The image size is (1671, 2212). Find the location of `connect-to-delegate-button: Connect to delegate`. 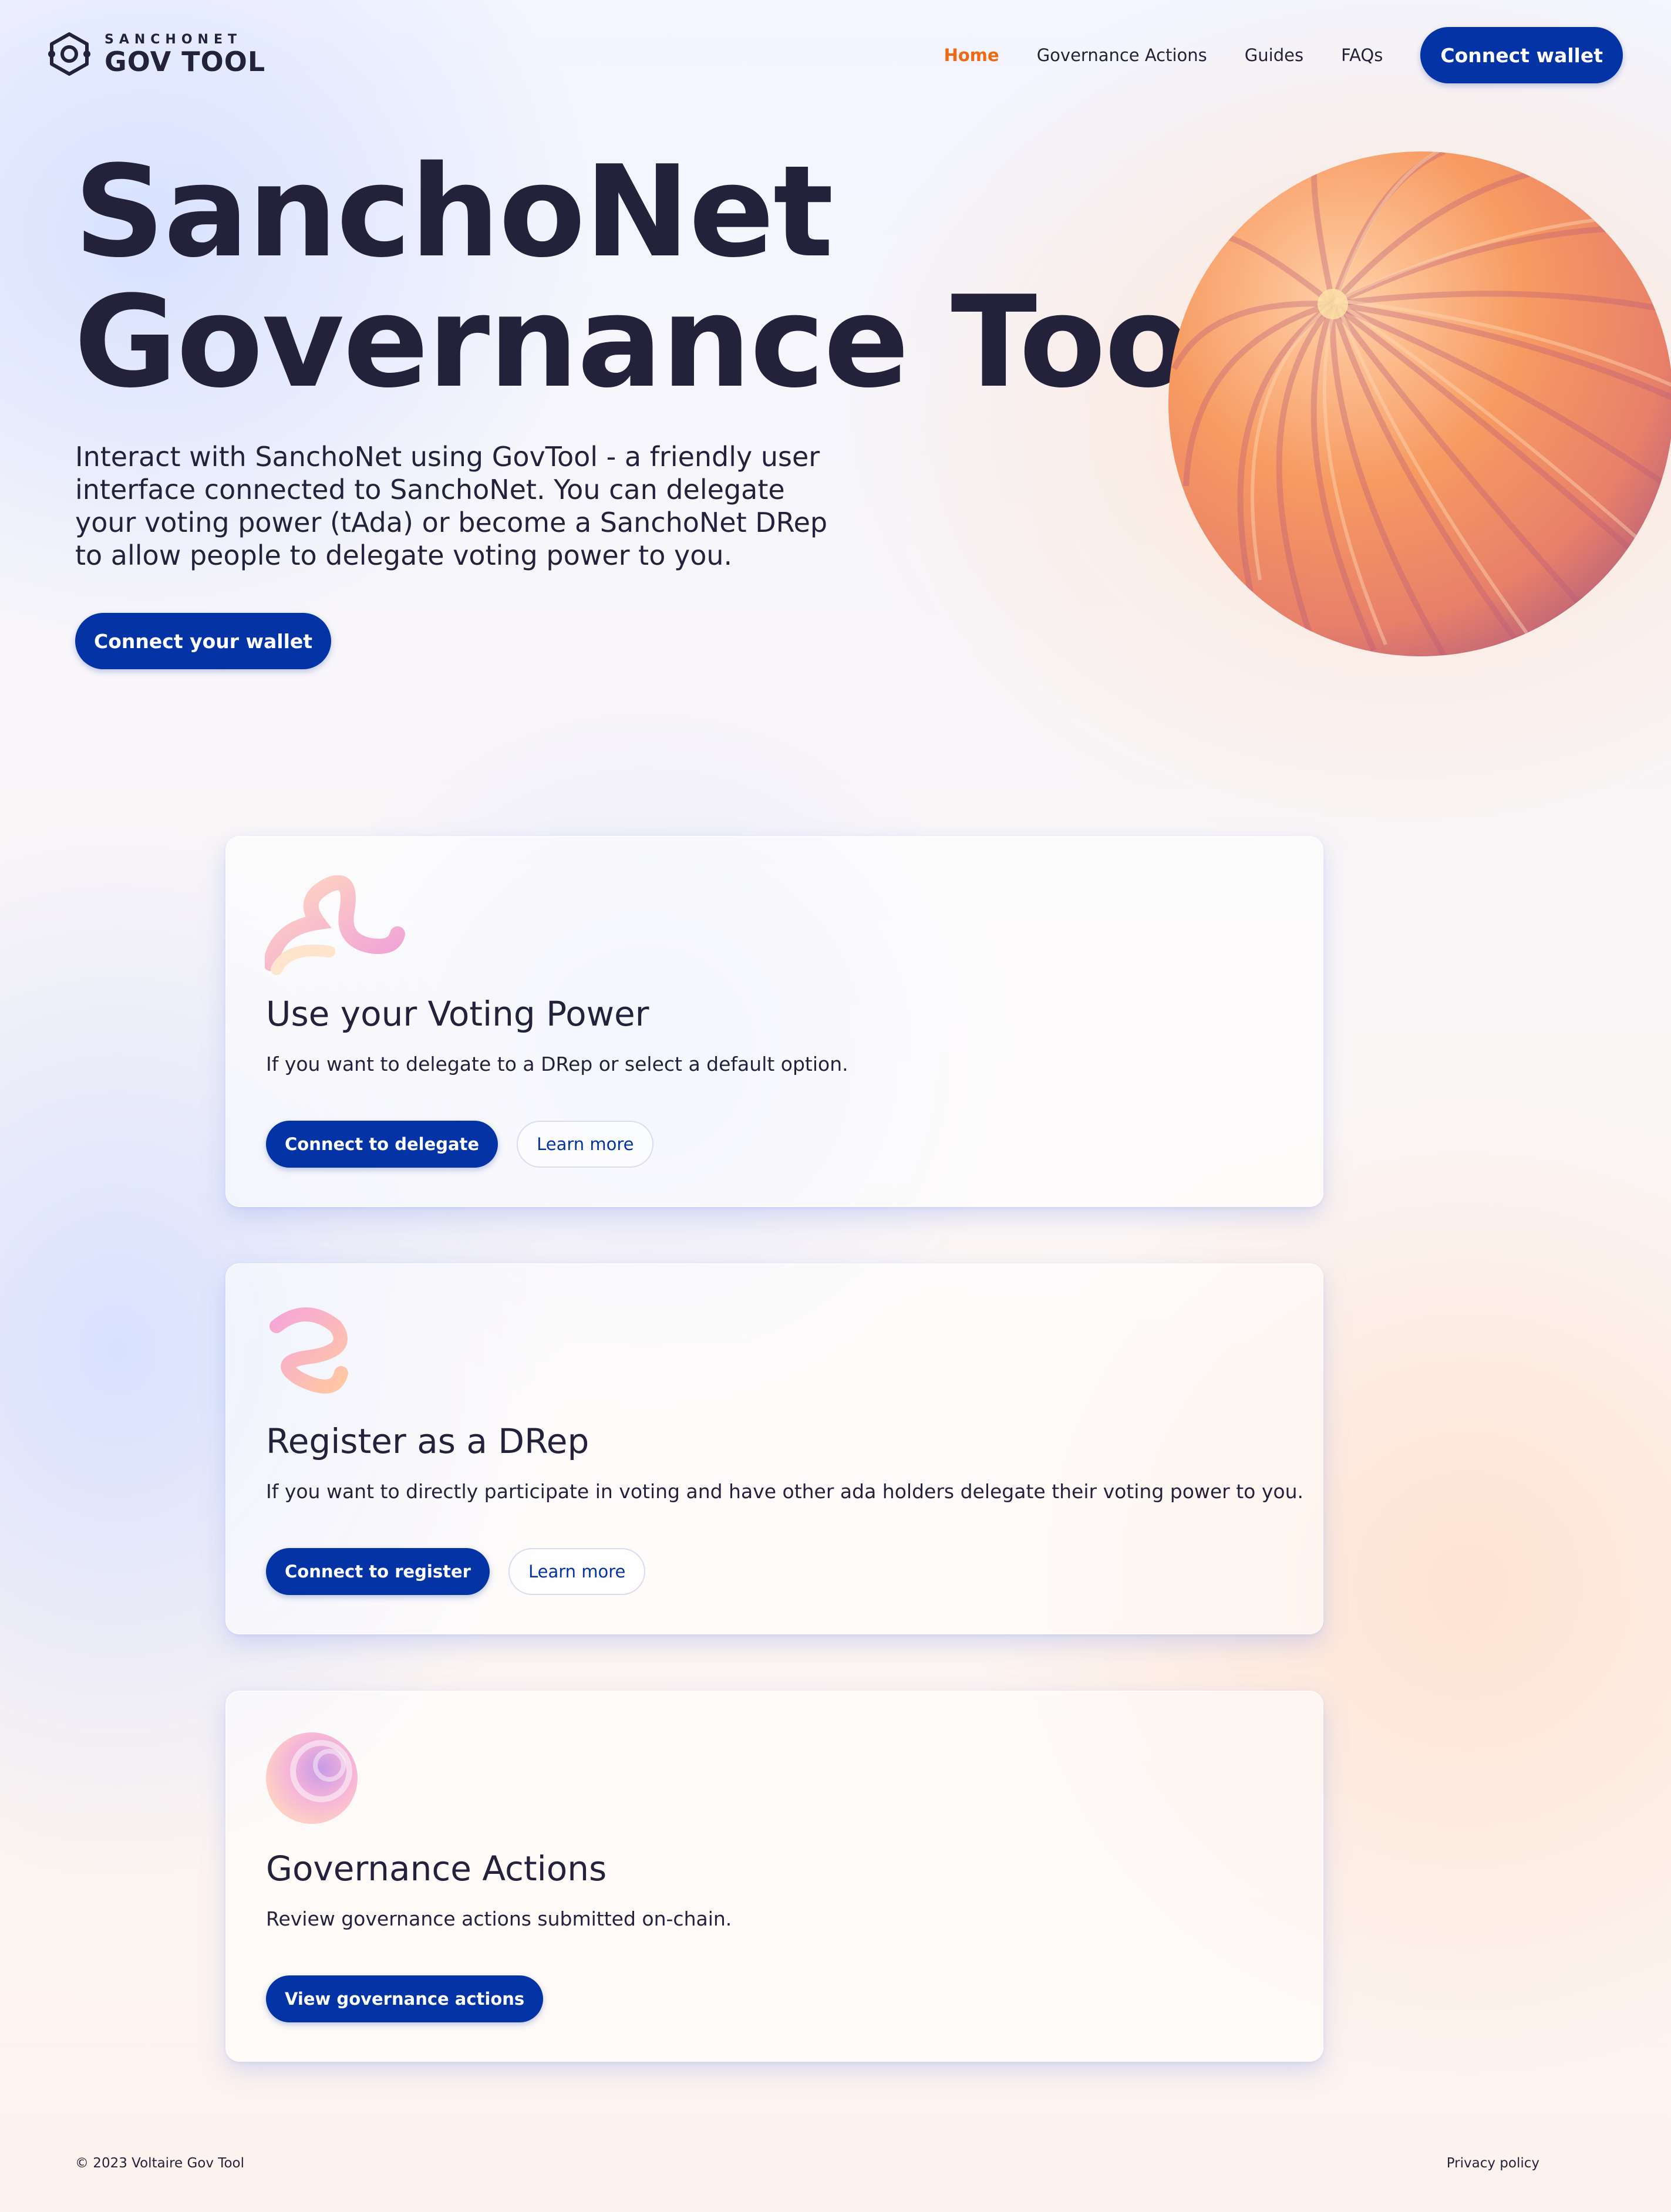

connect-to-delegate-button: Connect to delegate is located at coordinates (382, 1144).